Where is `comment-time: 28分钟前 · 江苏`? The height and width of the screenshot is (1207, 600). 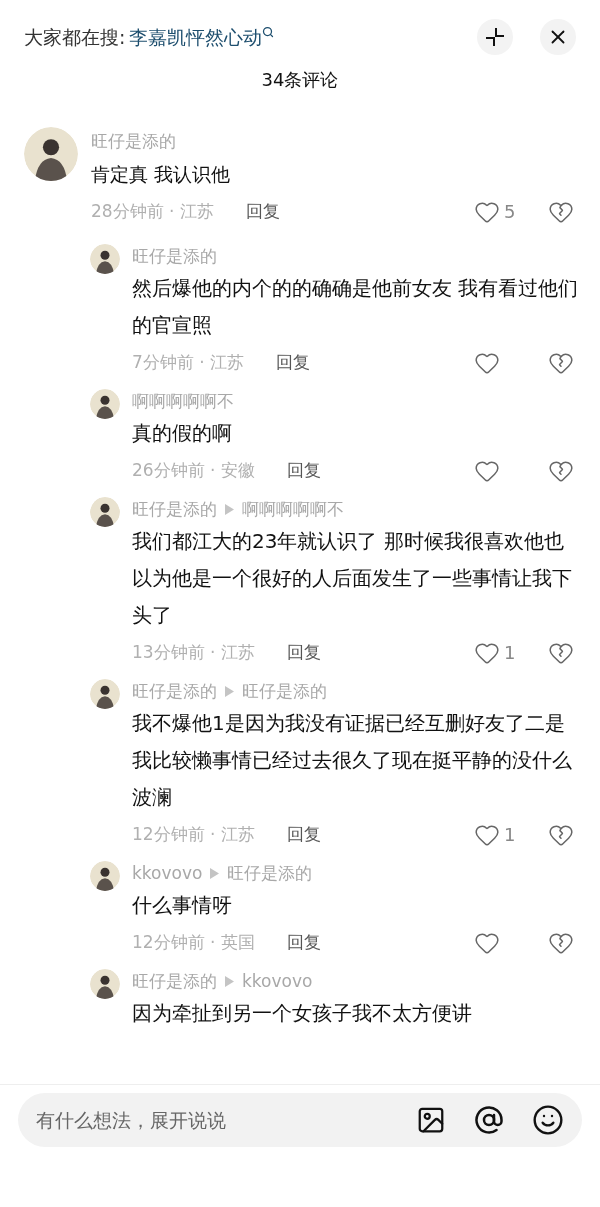 comment-time: 28分钟前 · 江苏 is located at coordinates (152, 211).